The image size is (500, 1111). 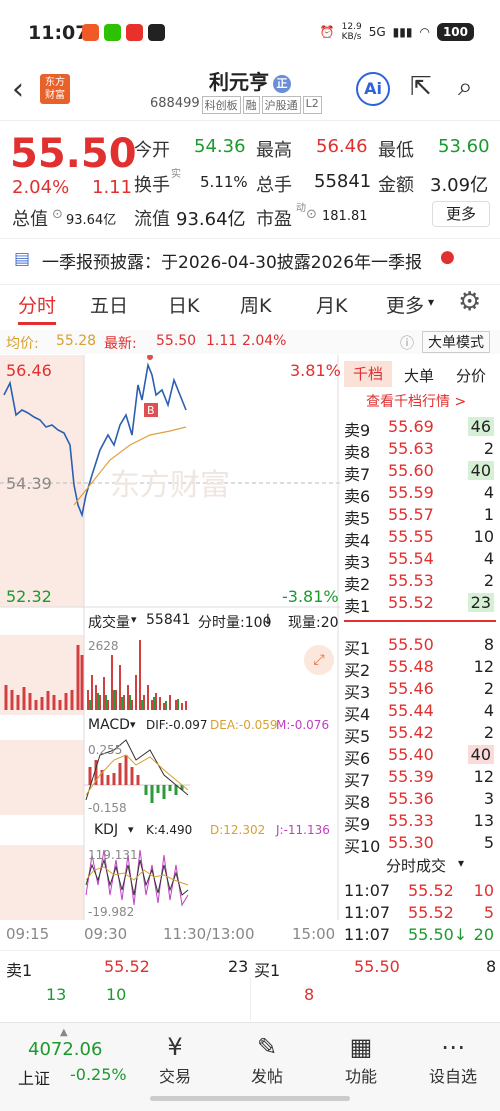 I want to click on app-notification-icon, so click(x=134, y=32).